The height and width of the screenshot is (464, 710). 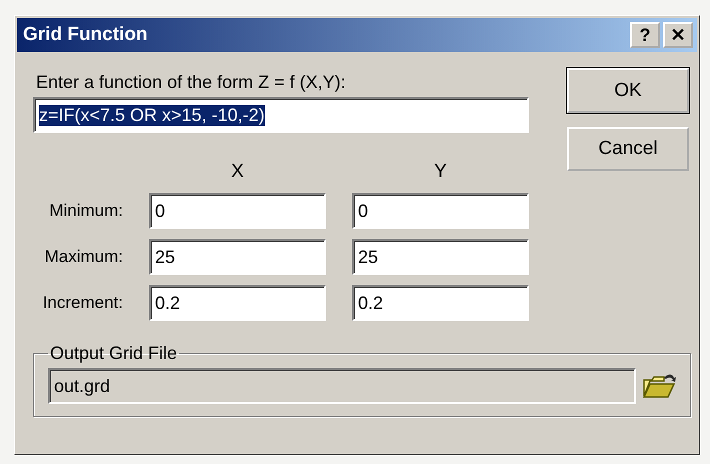 What do you see at coordinates (191, 82) in the screenshot?
I see `function-label: Enter a function of the form Z = f (X,Y):` at bounding box center [191, 82].